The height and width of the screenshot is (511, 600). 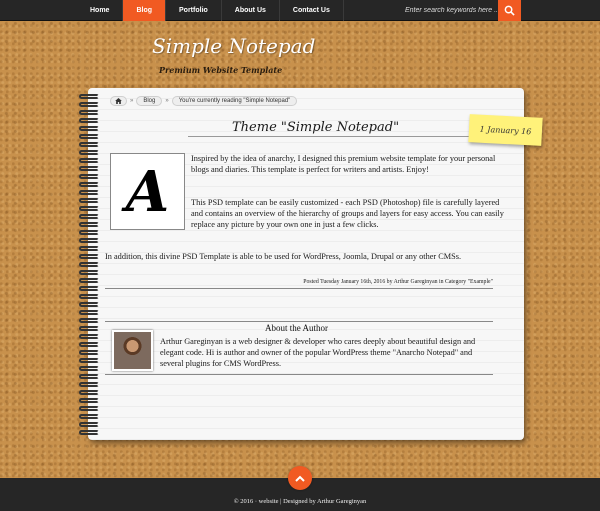 I want to click on scroll-top-button, so click(x=300, y=478).